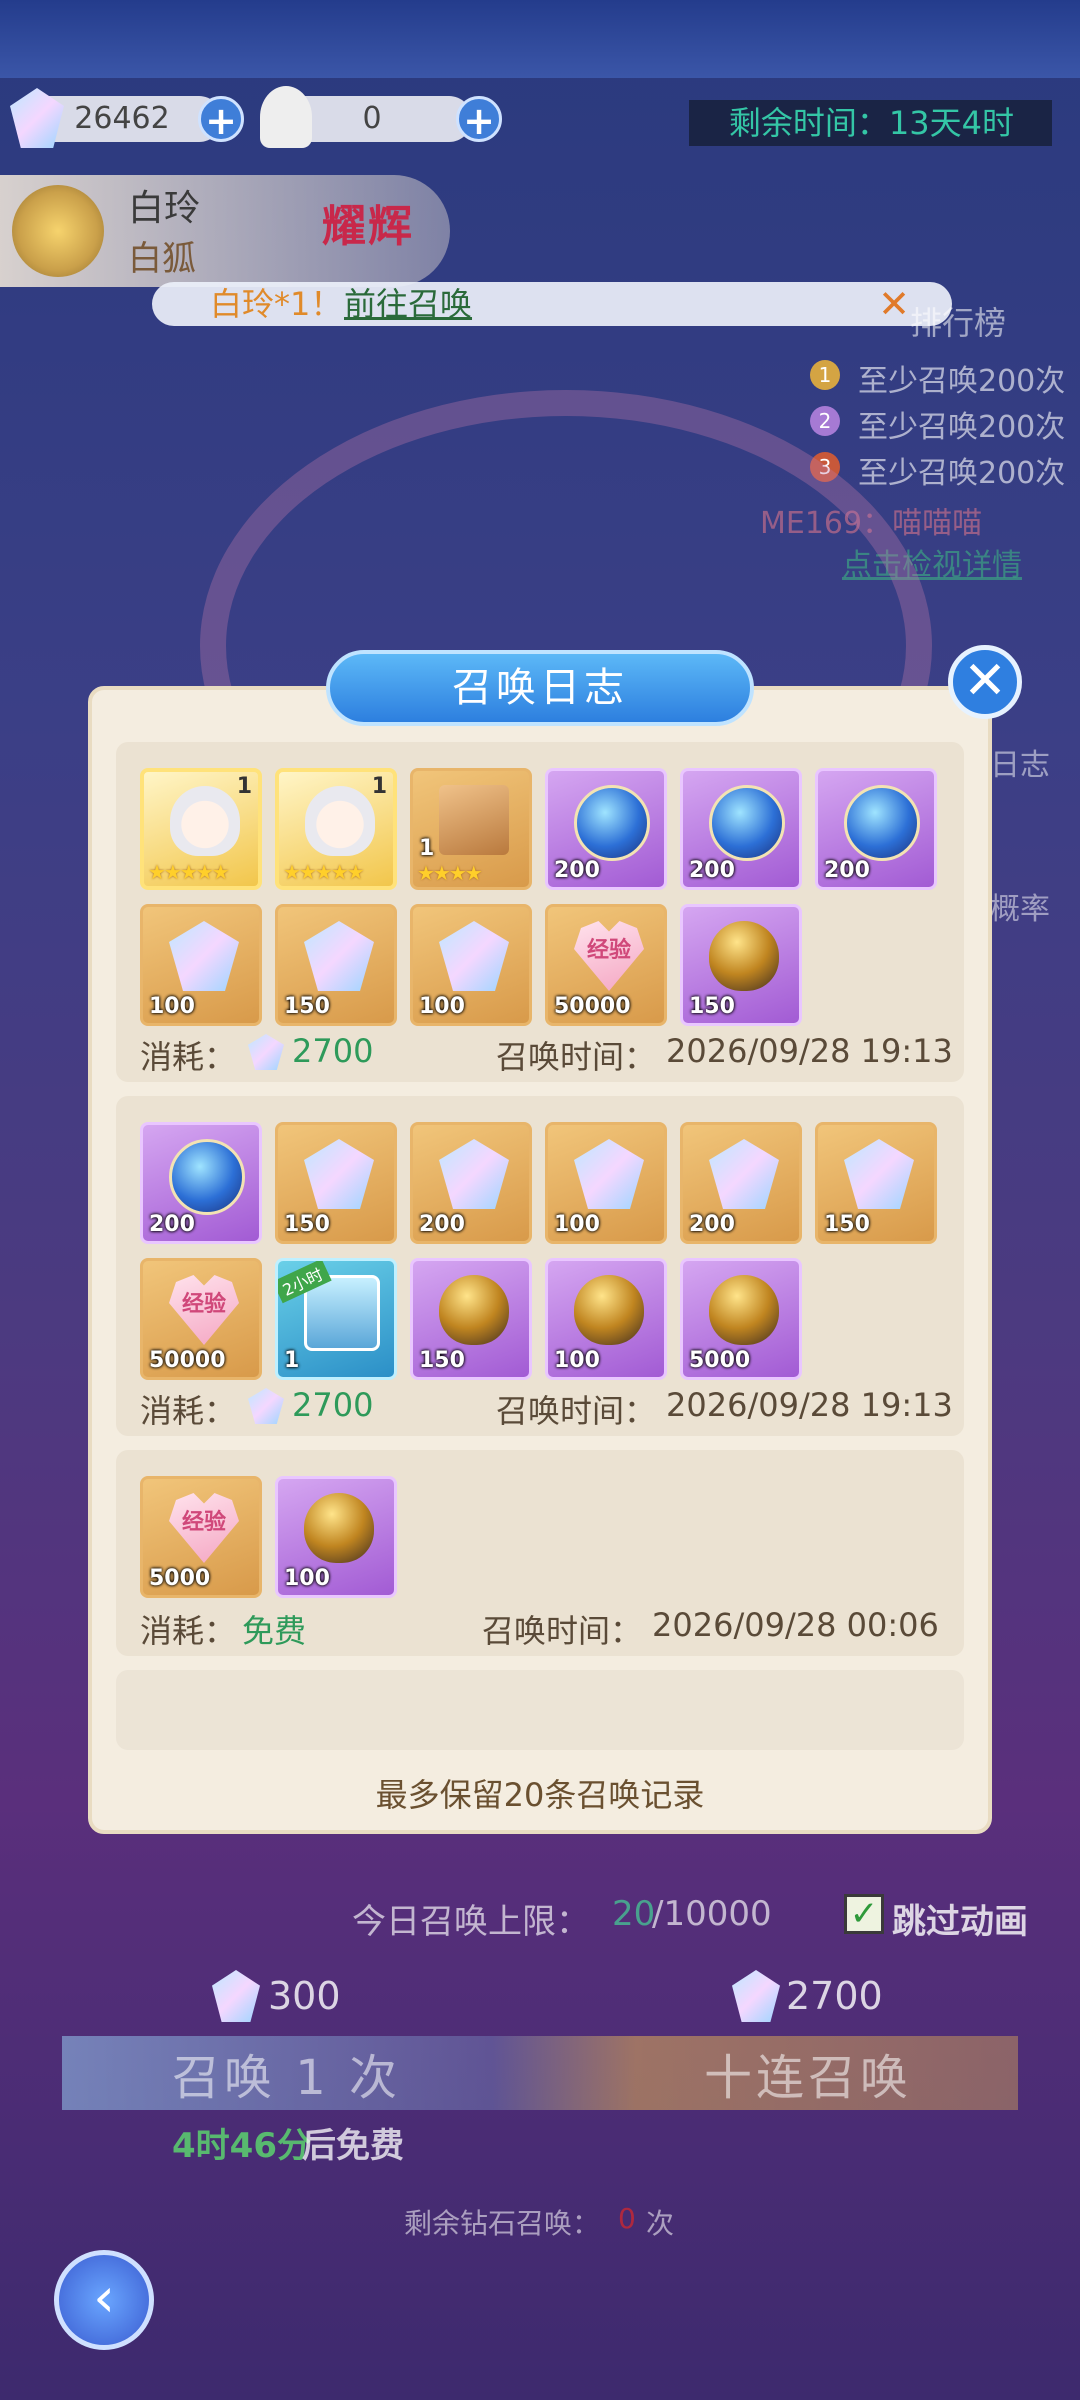  Describe the element at coordinates (960, 1922) in the screenshot. I see `skip-animation-label: 跳过动画` at that location.